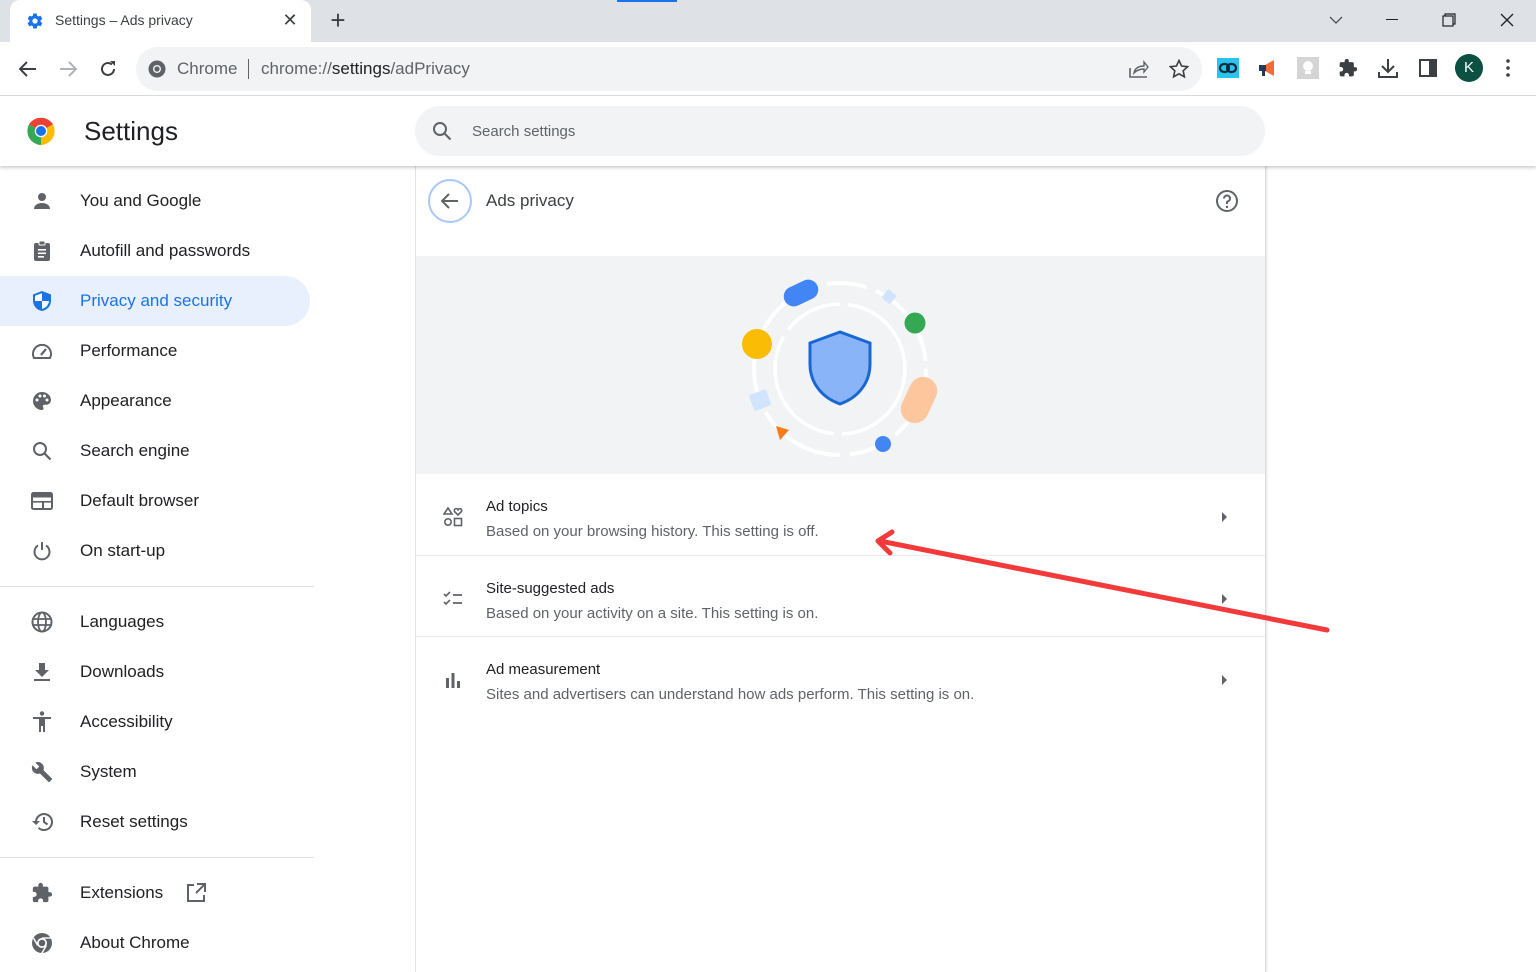 The width and height of the screenshot is (1536, 972). I want to click on url-text: chrome://settings/adPrivacy, so click(365, 69).